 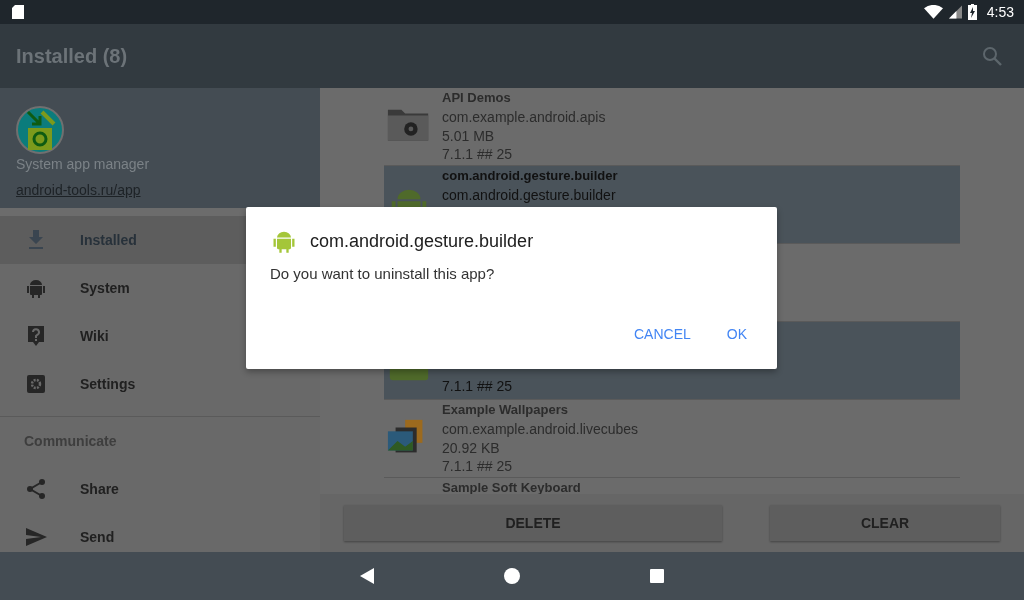 I want to click on app-bar-title: Installed (8), so click(x=72, y=56).